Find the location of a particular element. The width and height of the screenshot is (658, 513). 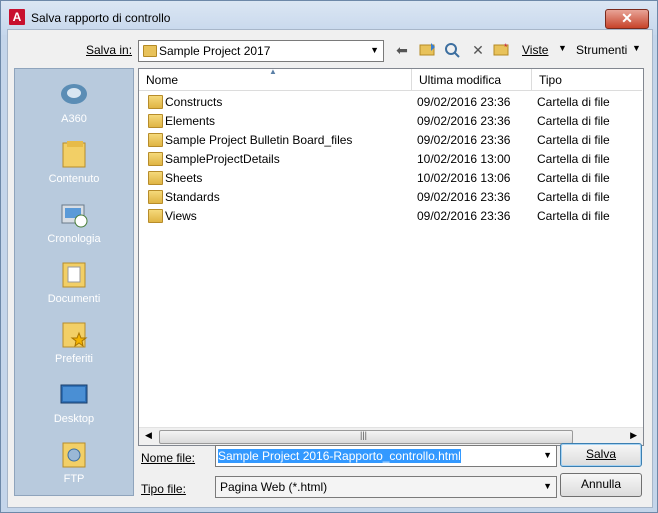

filename-label-text: Nome file: is located at coordinates (168, 458).